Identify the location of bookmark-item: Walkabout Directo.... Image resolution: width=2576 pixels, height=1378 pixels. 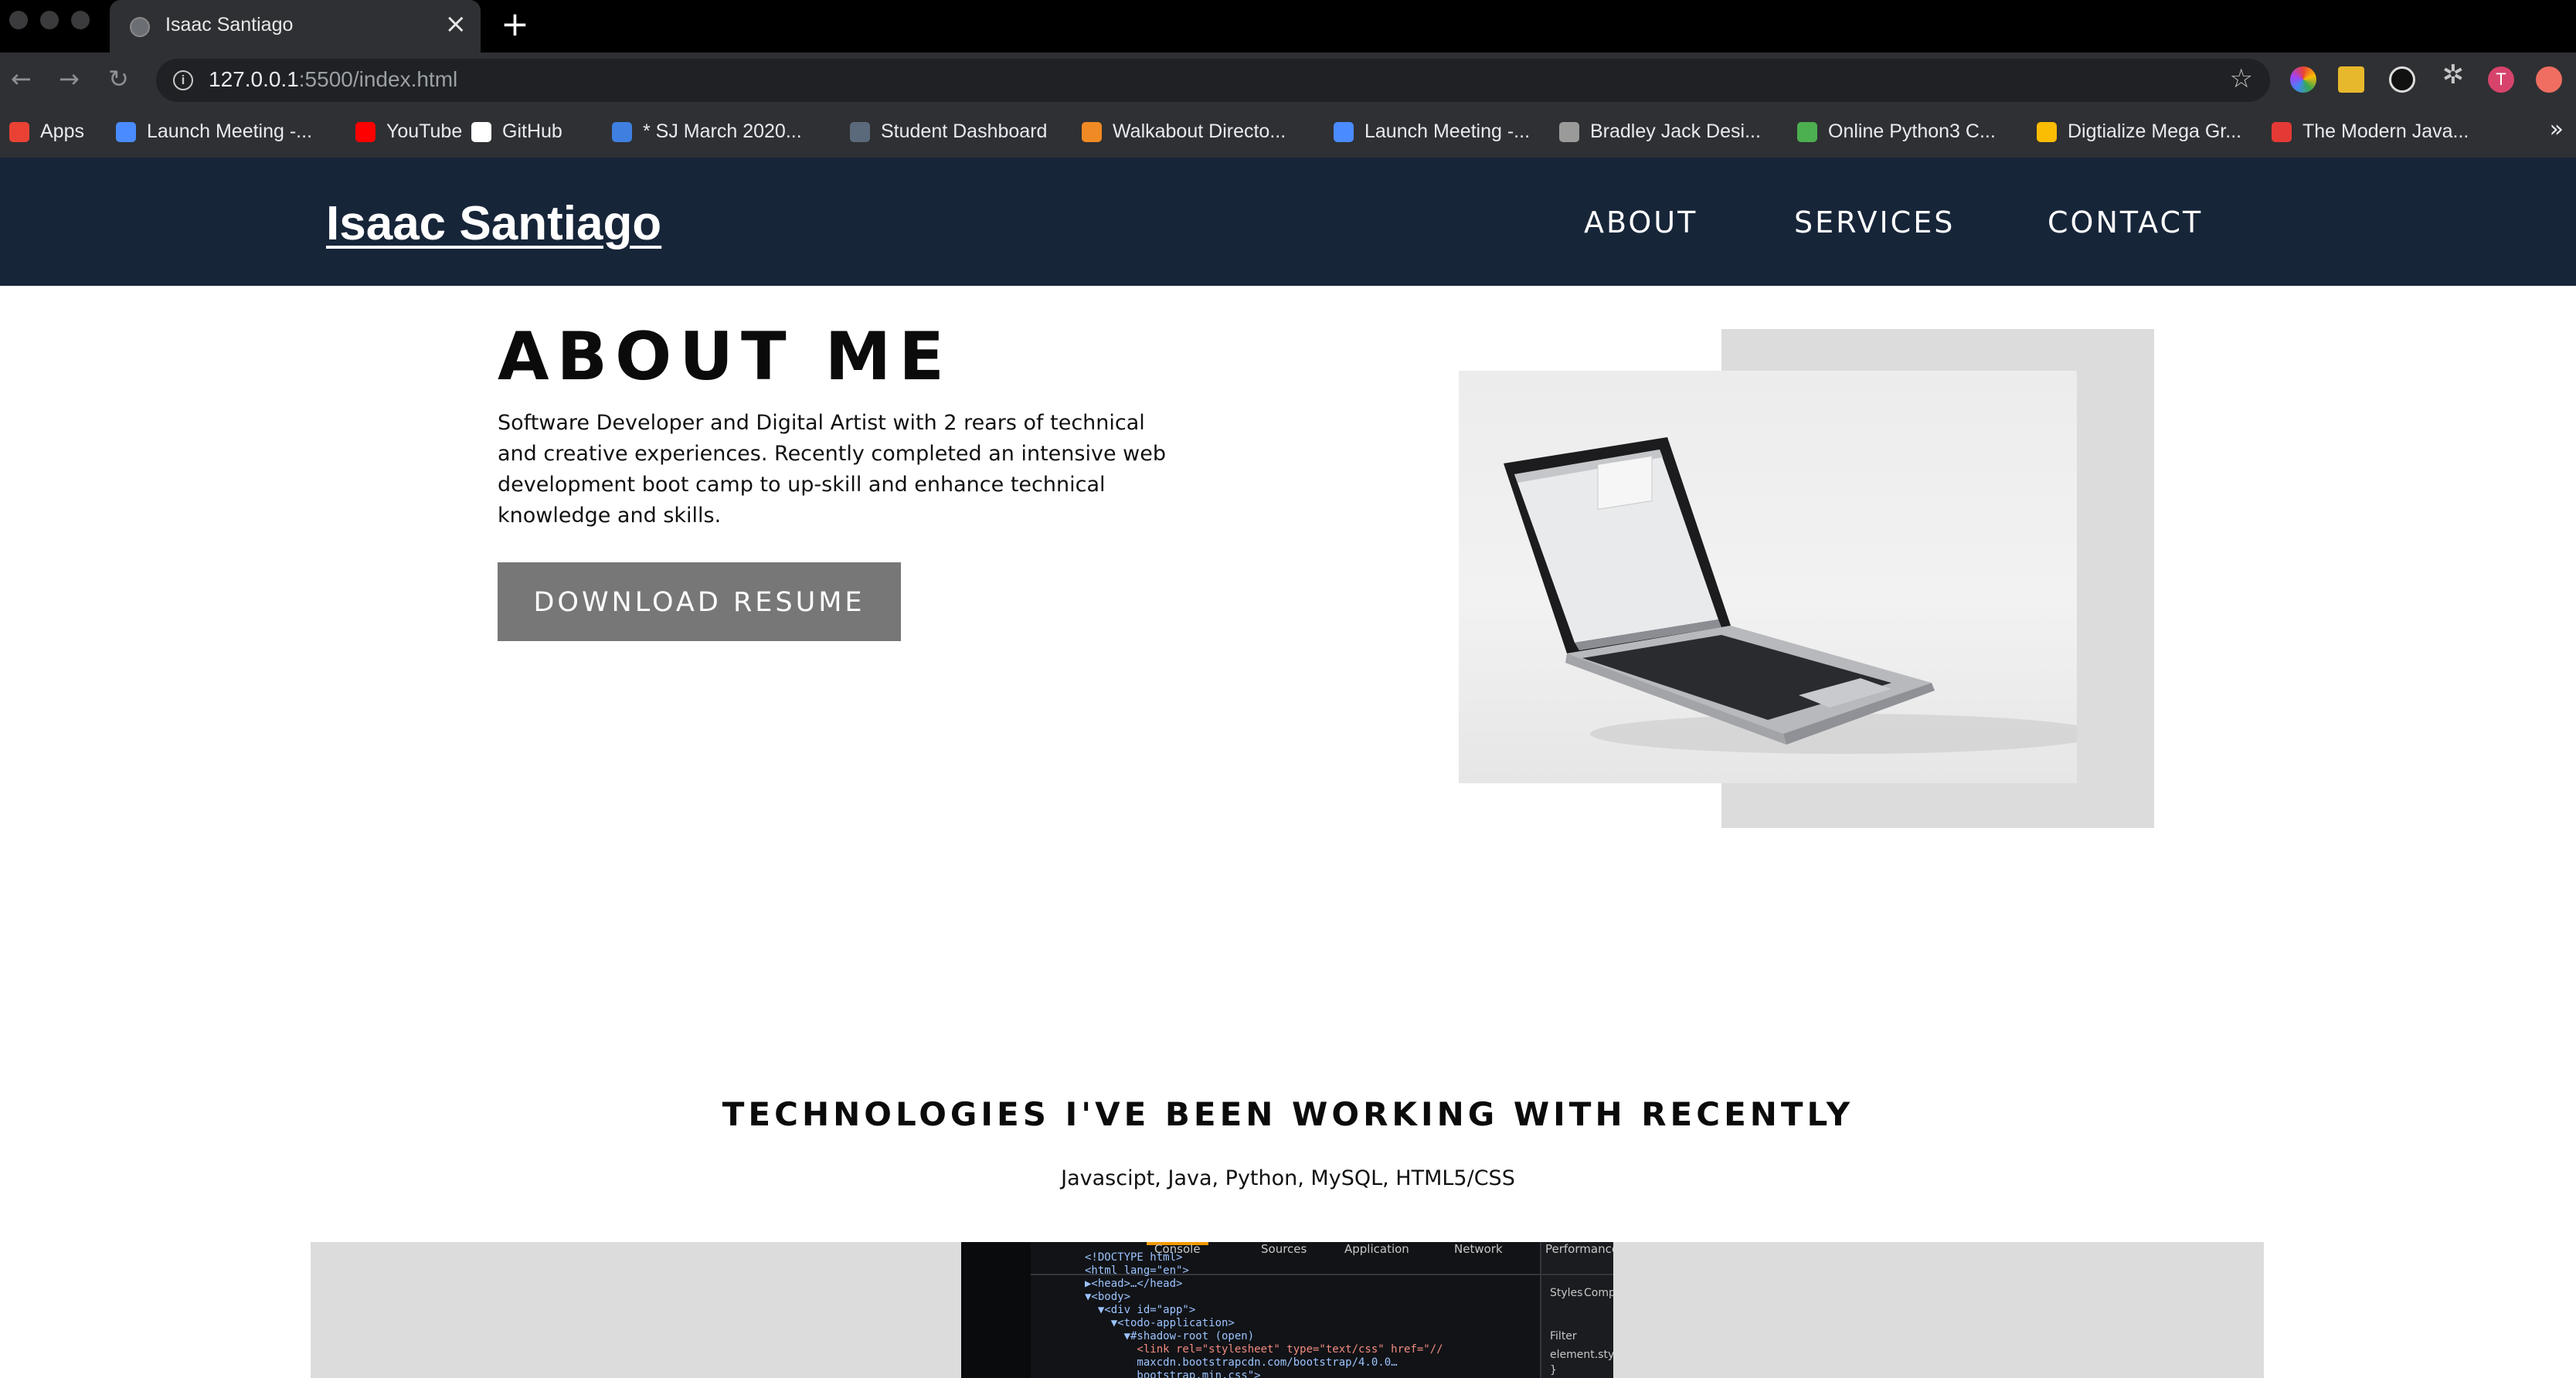
(1184, 131).